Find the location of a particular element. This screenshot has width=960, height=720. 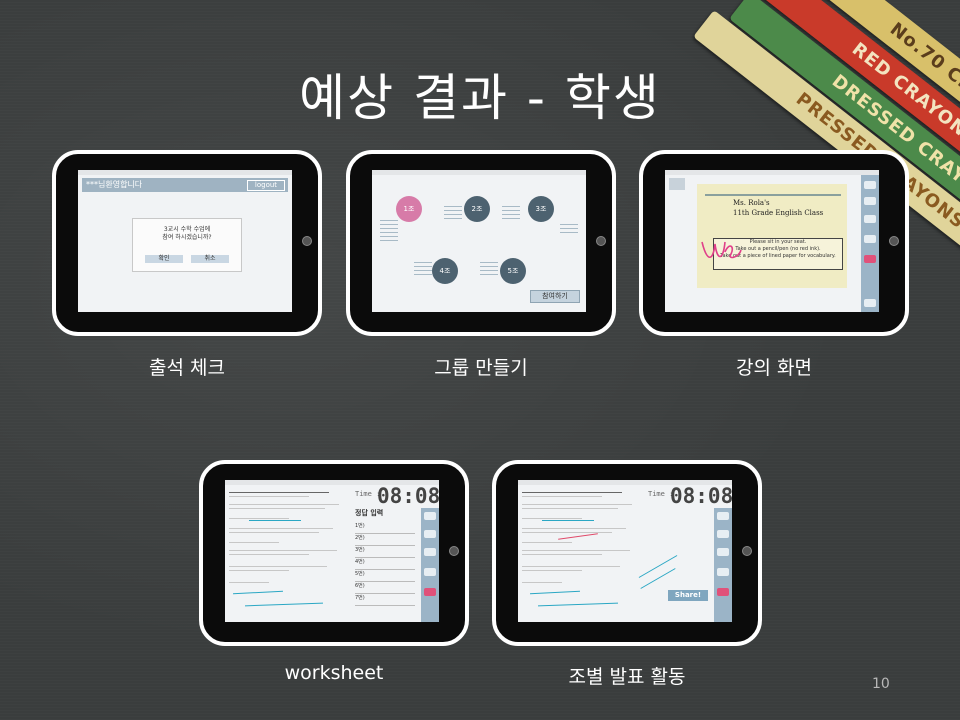

dialog-message-line: 참여 하시겠습니까? is located at coordinates (187, 237).